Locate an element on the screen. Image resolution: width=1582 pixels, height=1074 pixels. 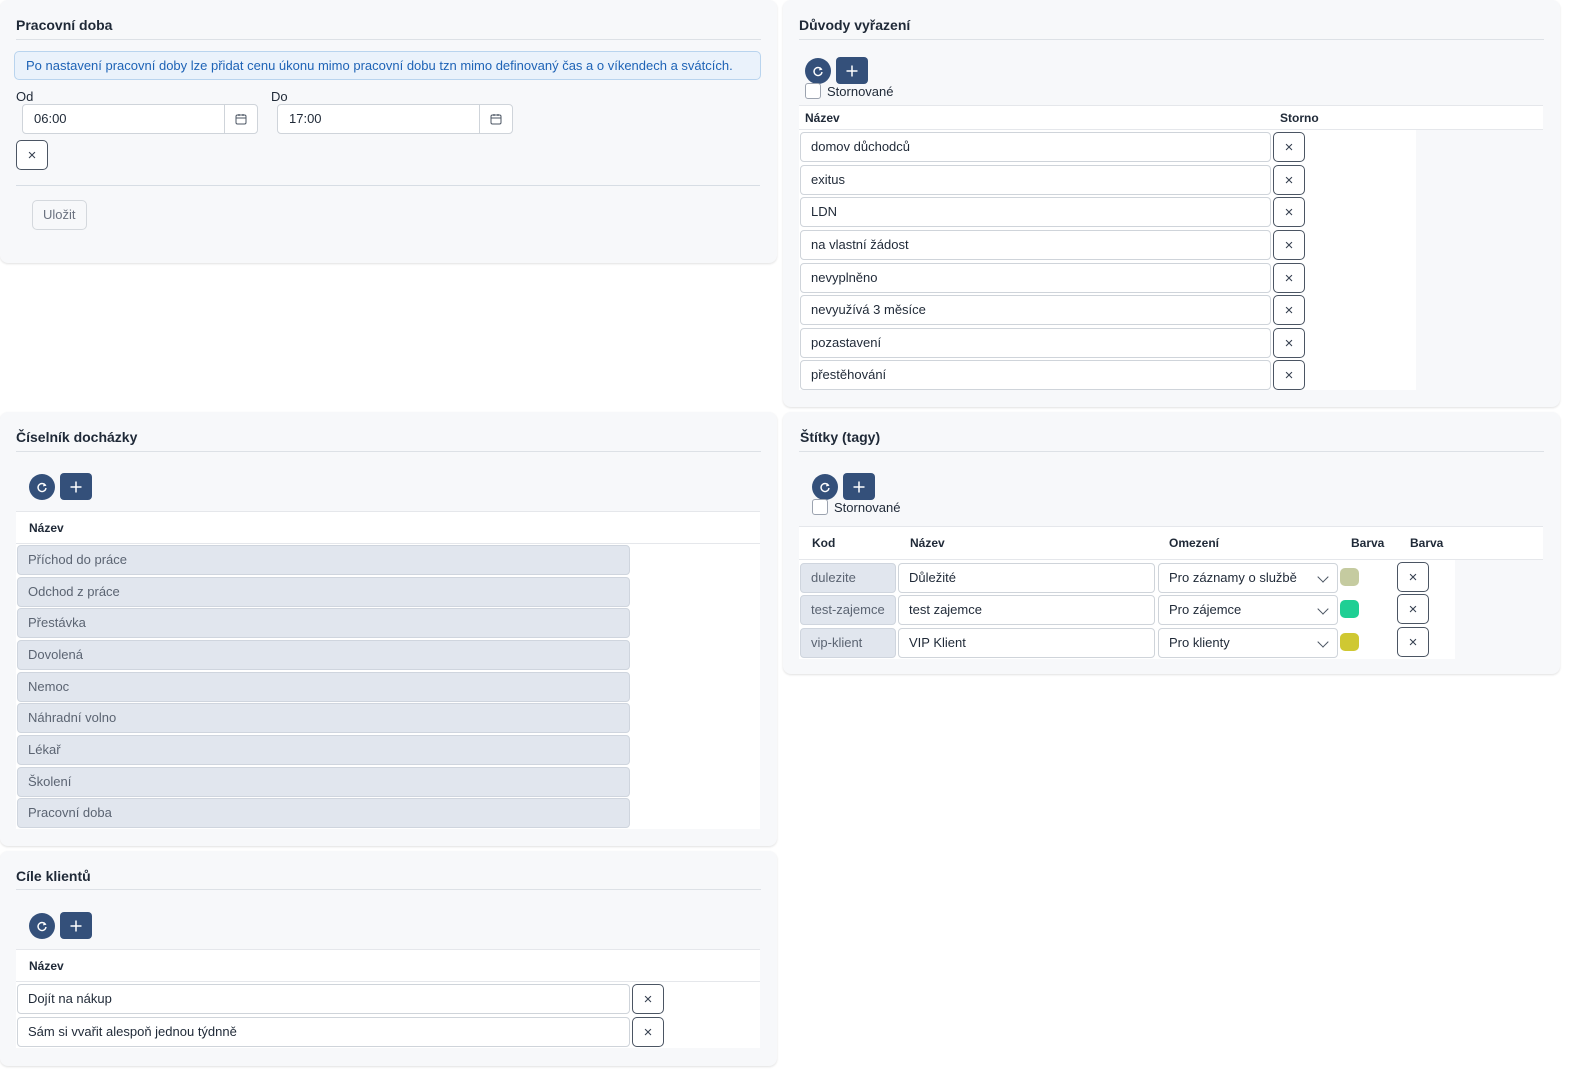
name-input: Sám si vvařit alespoň jednou týdnně is located at coordinates (323, 1032).